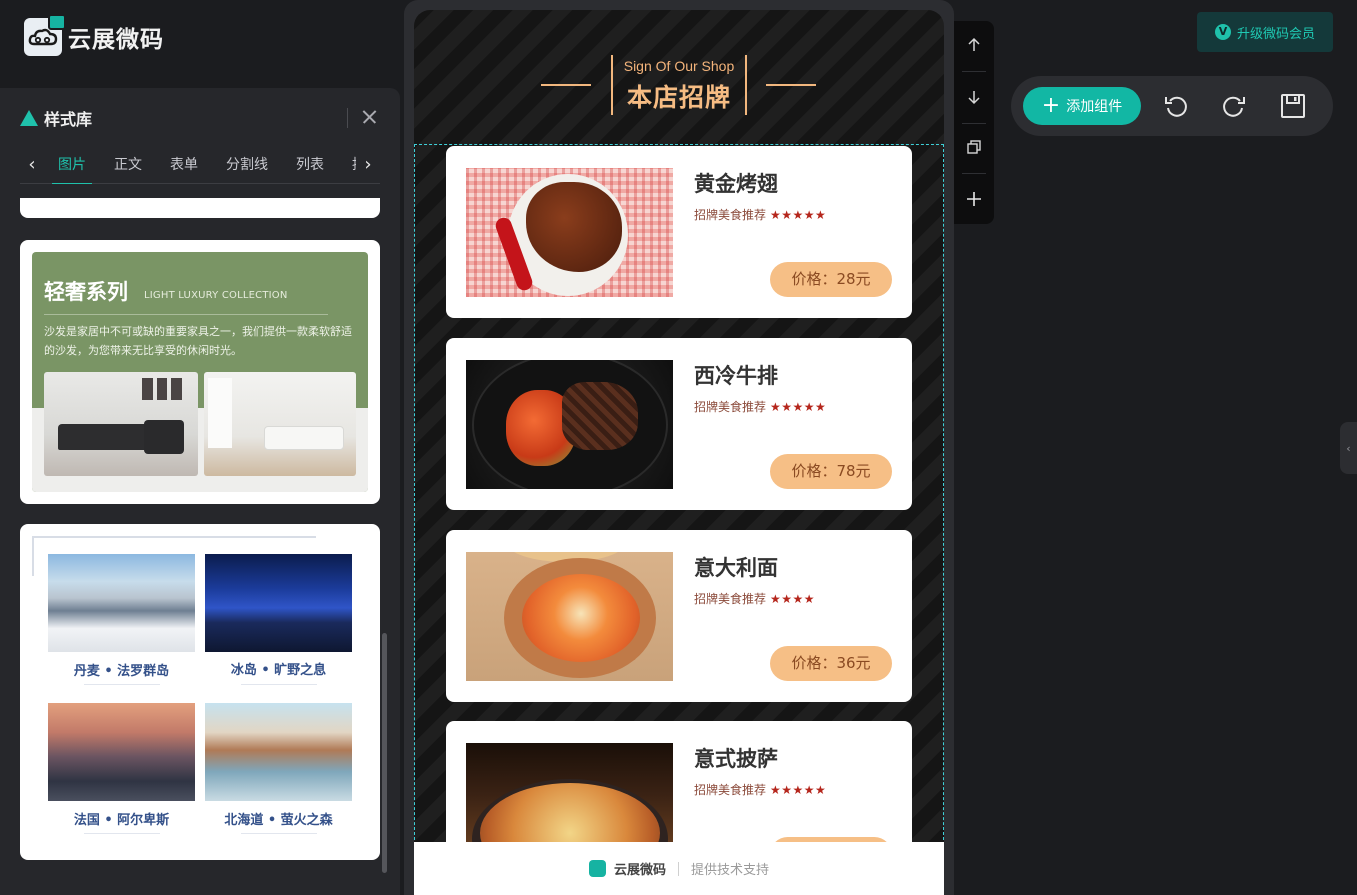 The image size is (1357, 895). I want to click on photo-caption: 冰岛 • 旷野之息, so click(278, 670).